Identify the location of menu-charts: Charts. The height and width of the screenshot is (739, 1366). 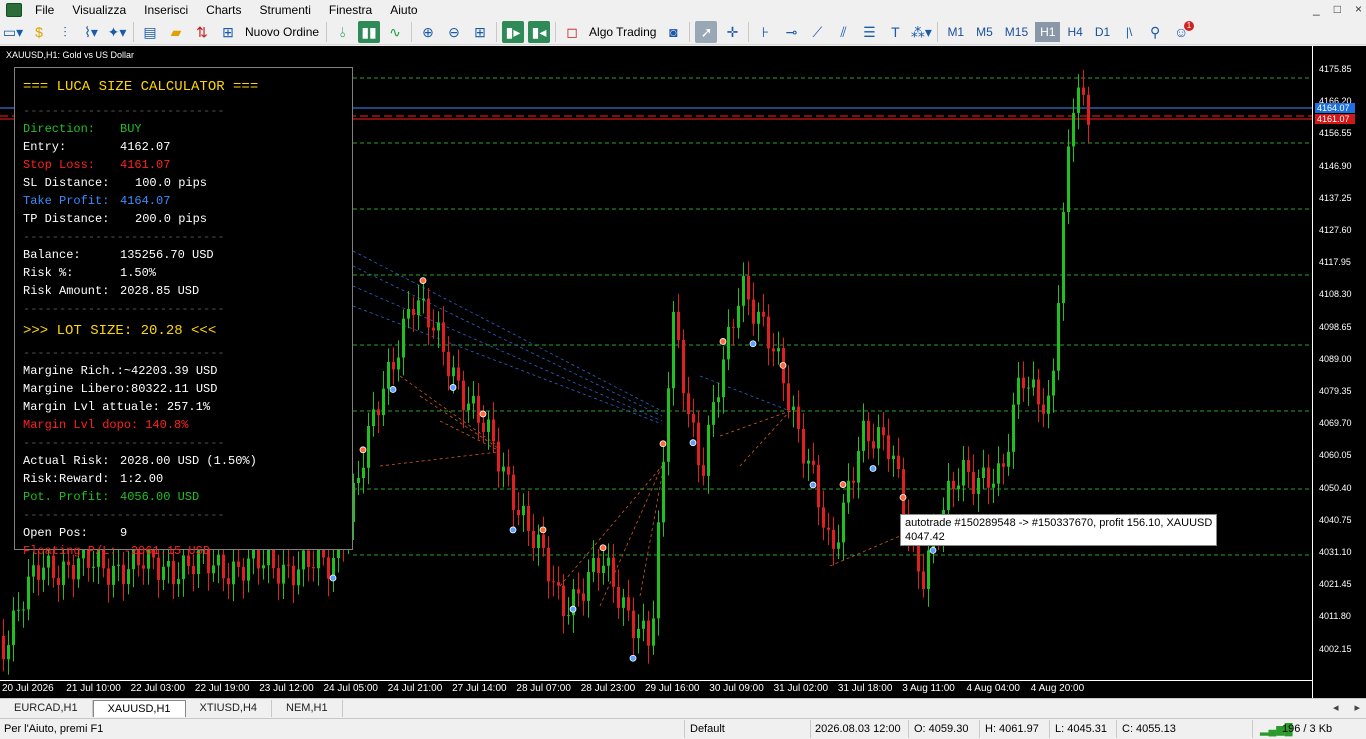
(223, 10).